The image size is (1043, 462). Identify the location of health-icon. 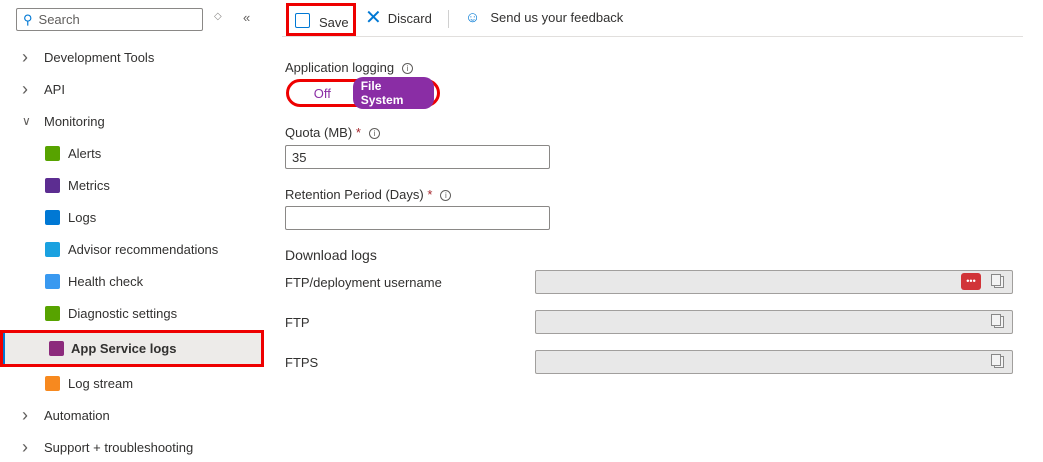
(52, 281).